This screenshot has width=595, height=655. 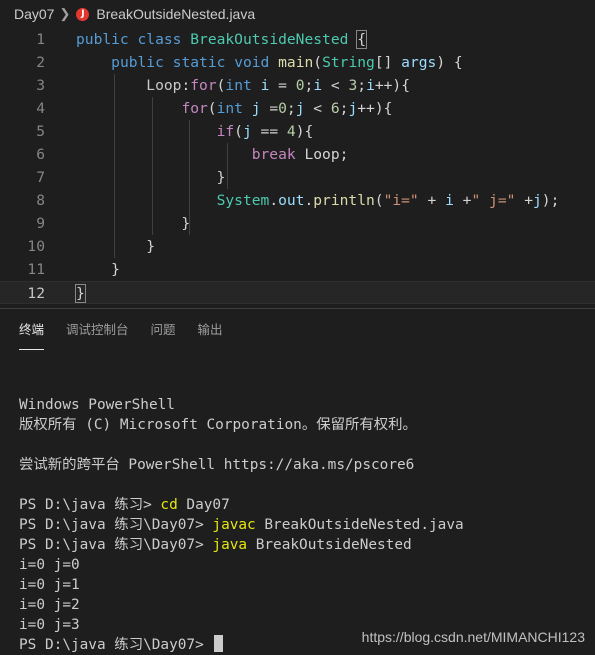 I want to click on code-line: 10 }, so click(x=297, y=246).